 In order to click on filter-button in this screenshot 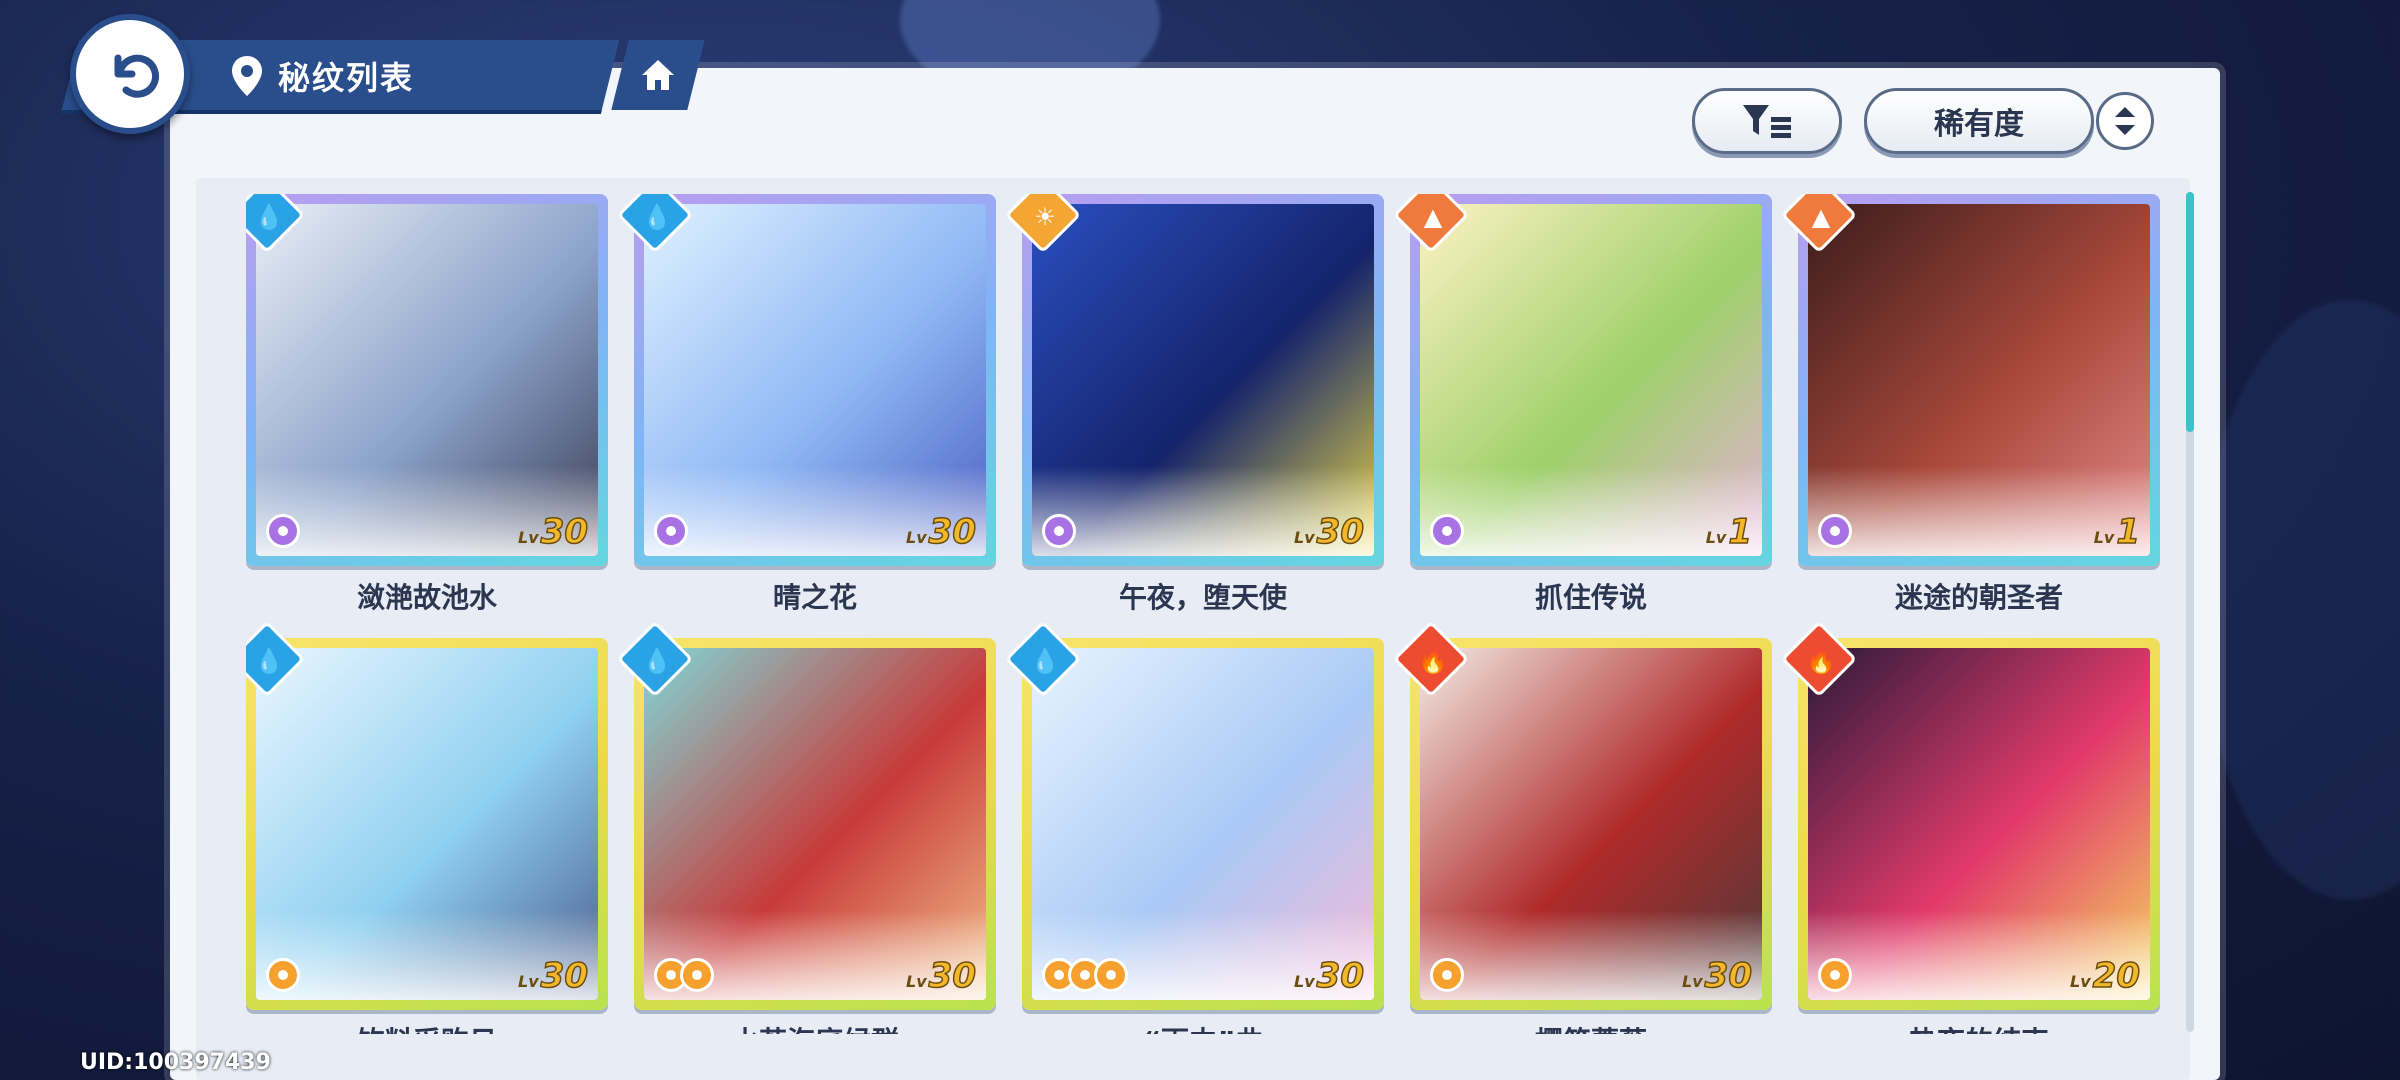, I will do `click(1767, 121)`.